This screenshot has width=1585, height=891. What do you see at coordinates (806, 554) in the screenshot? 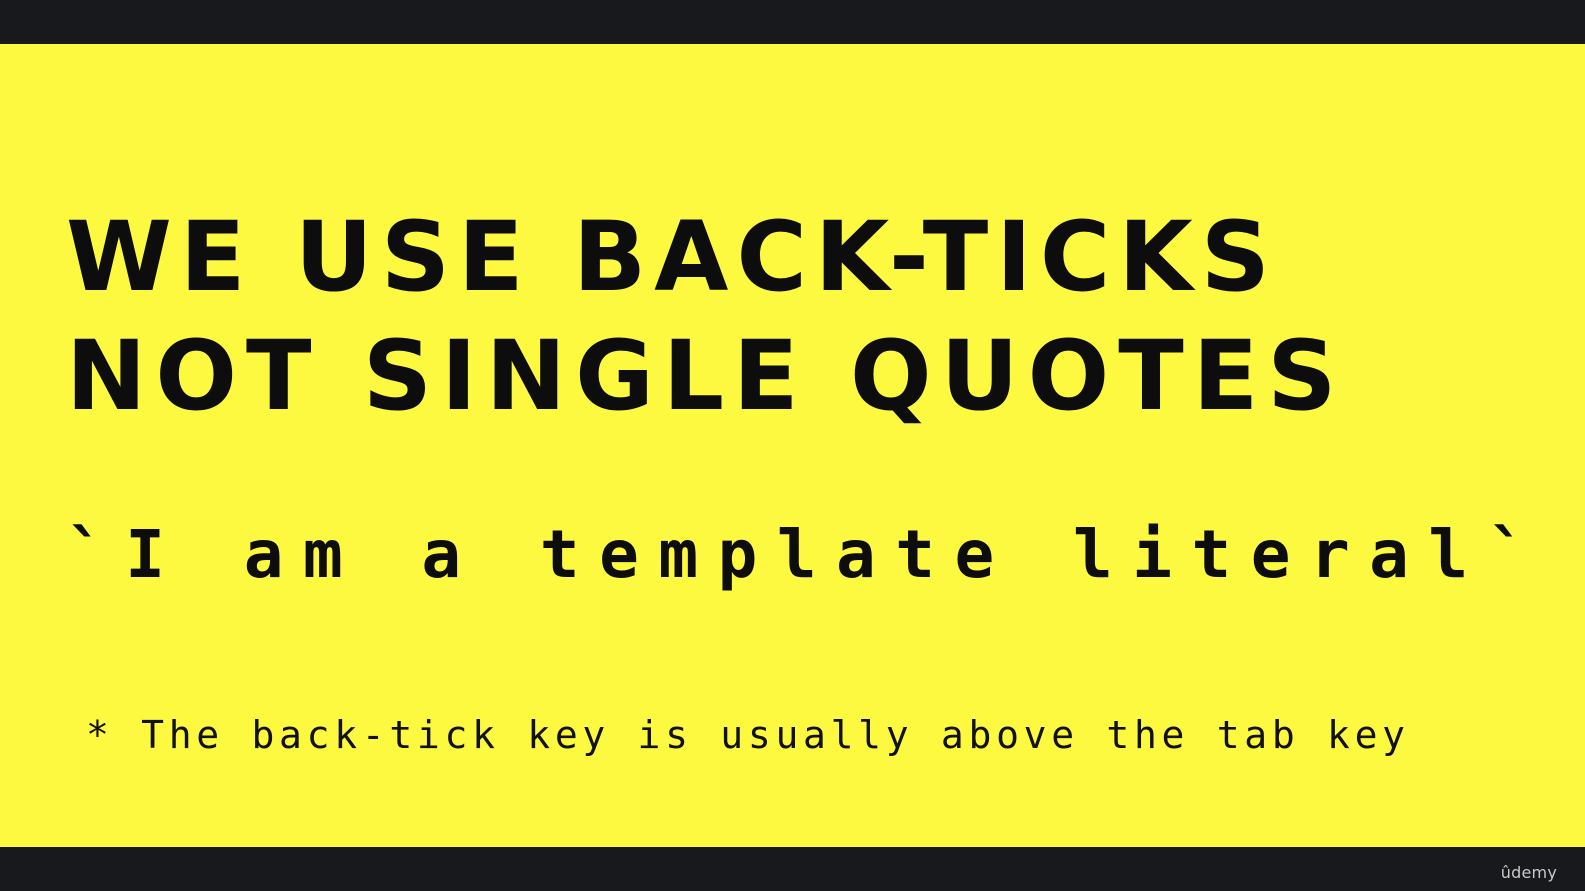
I see `template-literal-example: `I am a template literal`` at bounding box center [806, 554].